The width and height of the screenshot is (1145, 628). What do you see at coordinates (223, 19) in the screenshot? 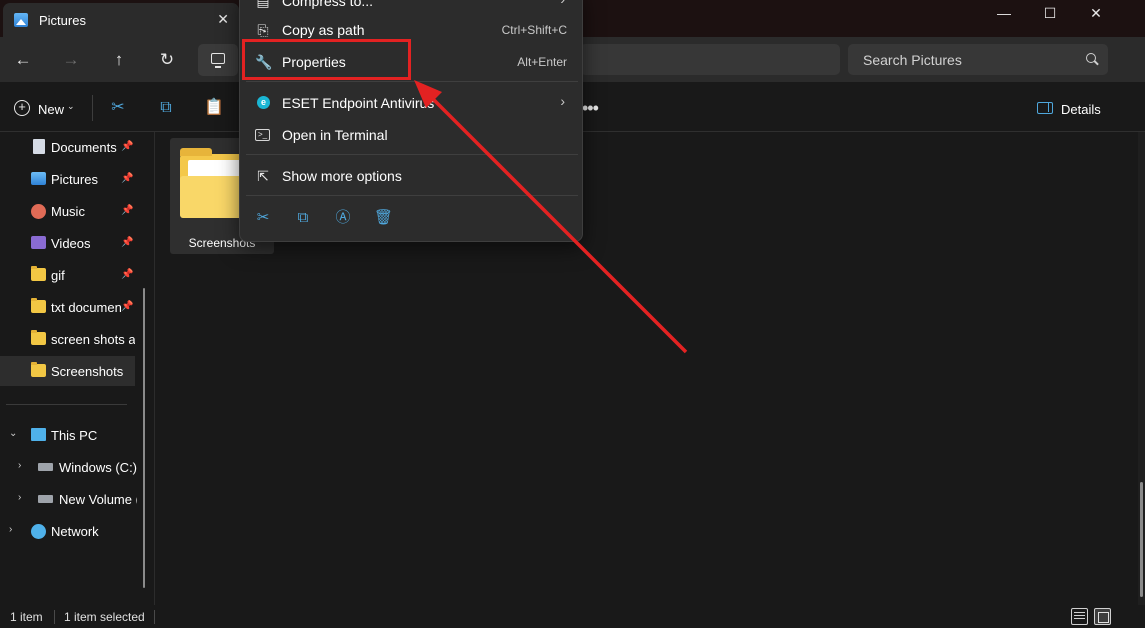
I see `tab-close-icon: ✕` at bounding box center [223, 19].